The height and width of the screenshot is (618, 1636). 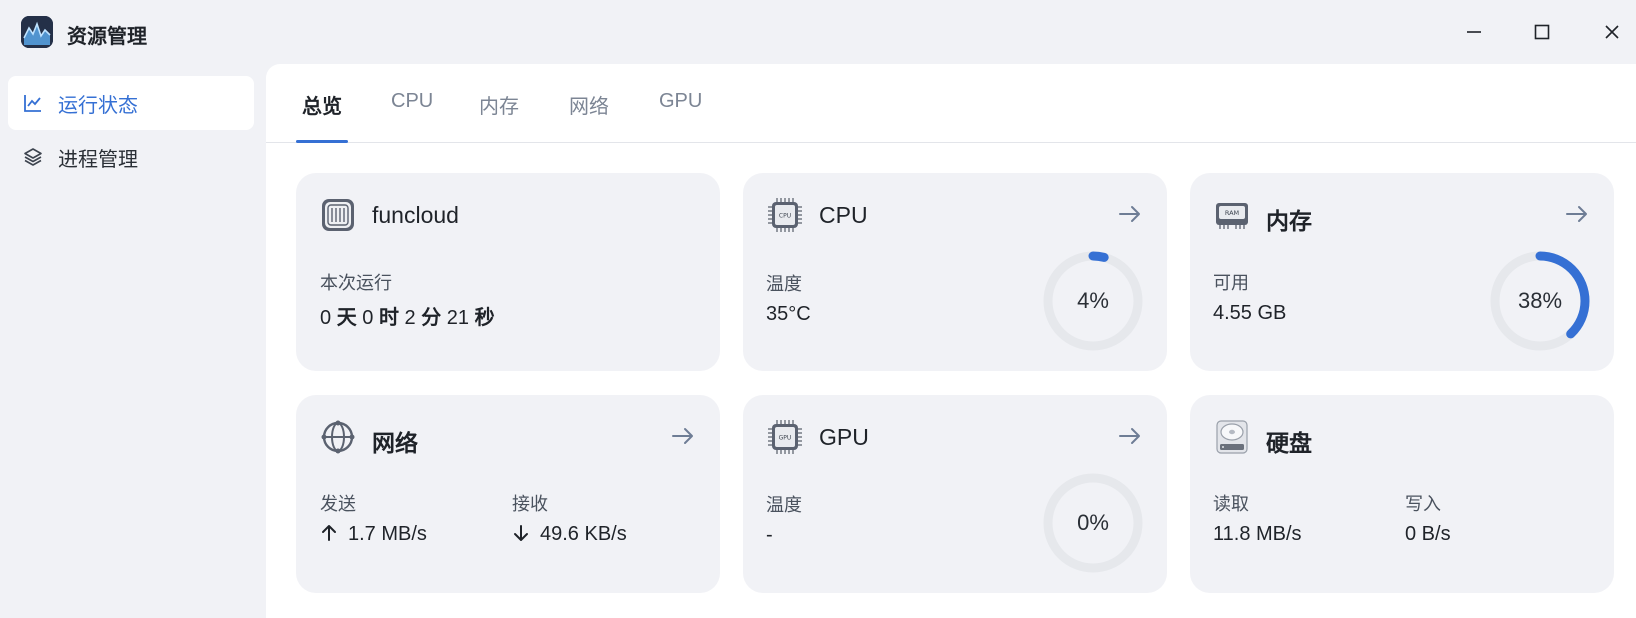 I want to click on memory-available-value: 4.55 GB, so click(x=1250, y=313).